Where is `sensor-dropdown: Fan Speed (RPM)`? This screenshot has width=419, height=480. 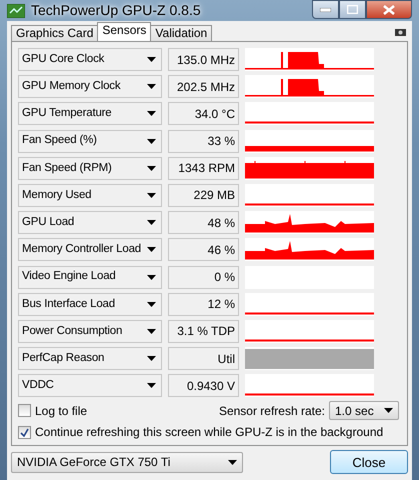 sensor-dropdown: Fan Speed (RPM) is located at coordinates (90, 168).